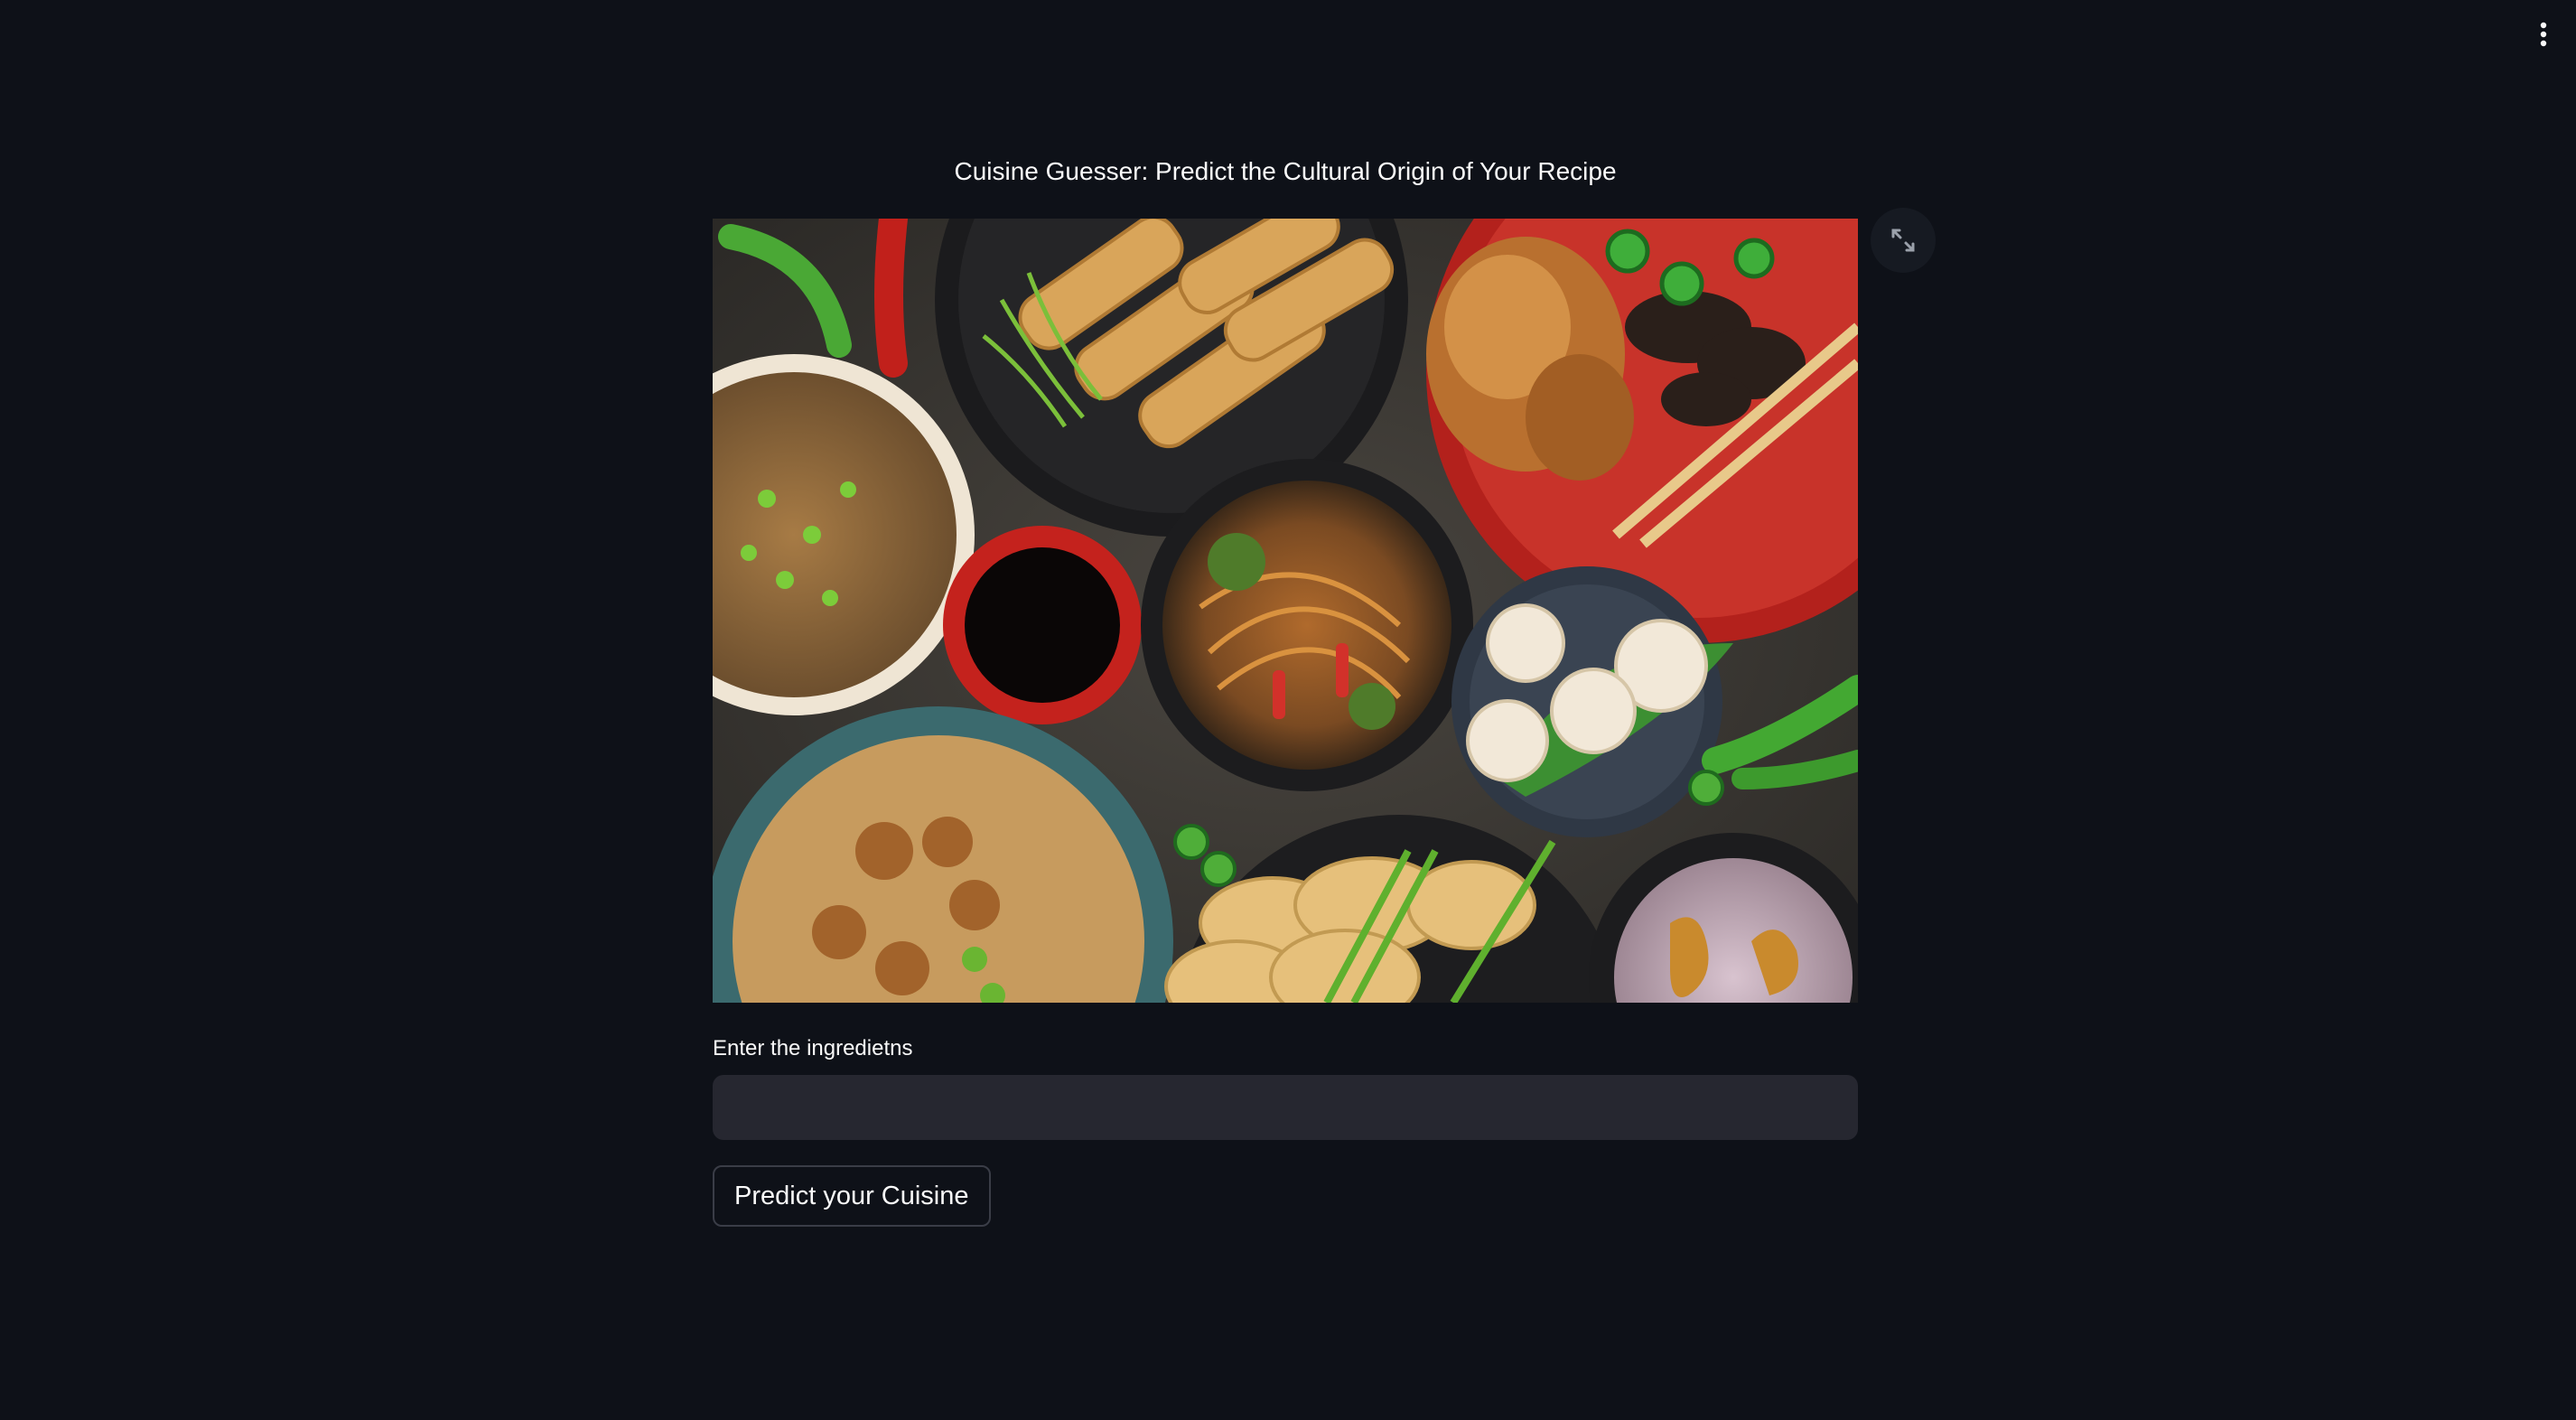  I want to click on kebab-menu-icon, so click(2543, 34).